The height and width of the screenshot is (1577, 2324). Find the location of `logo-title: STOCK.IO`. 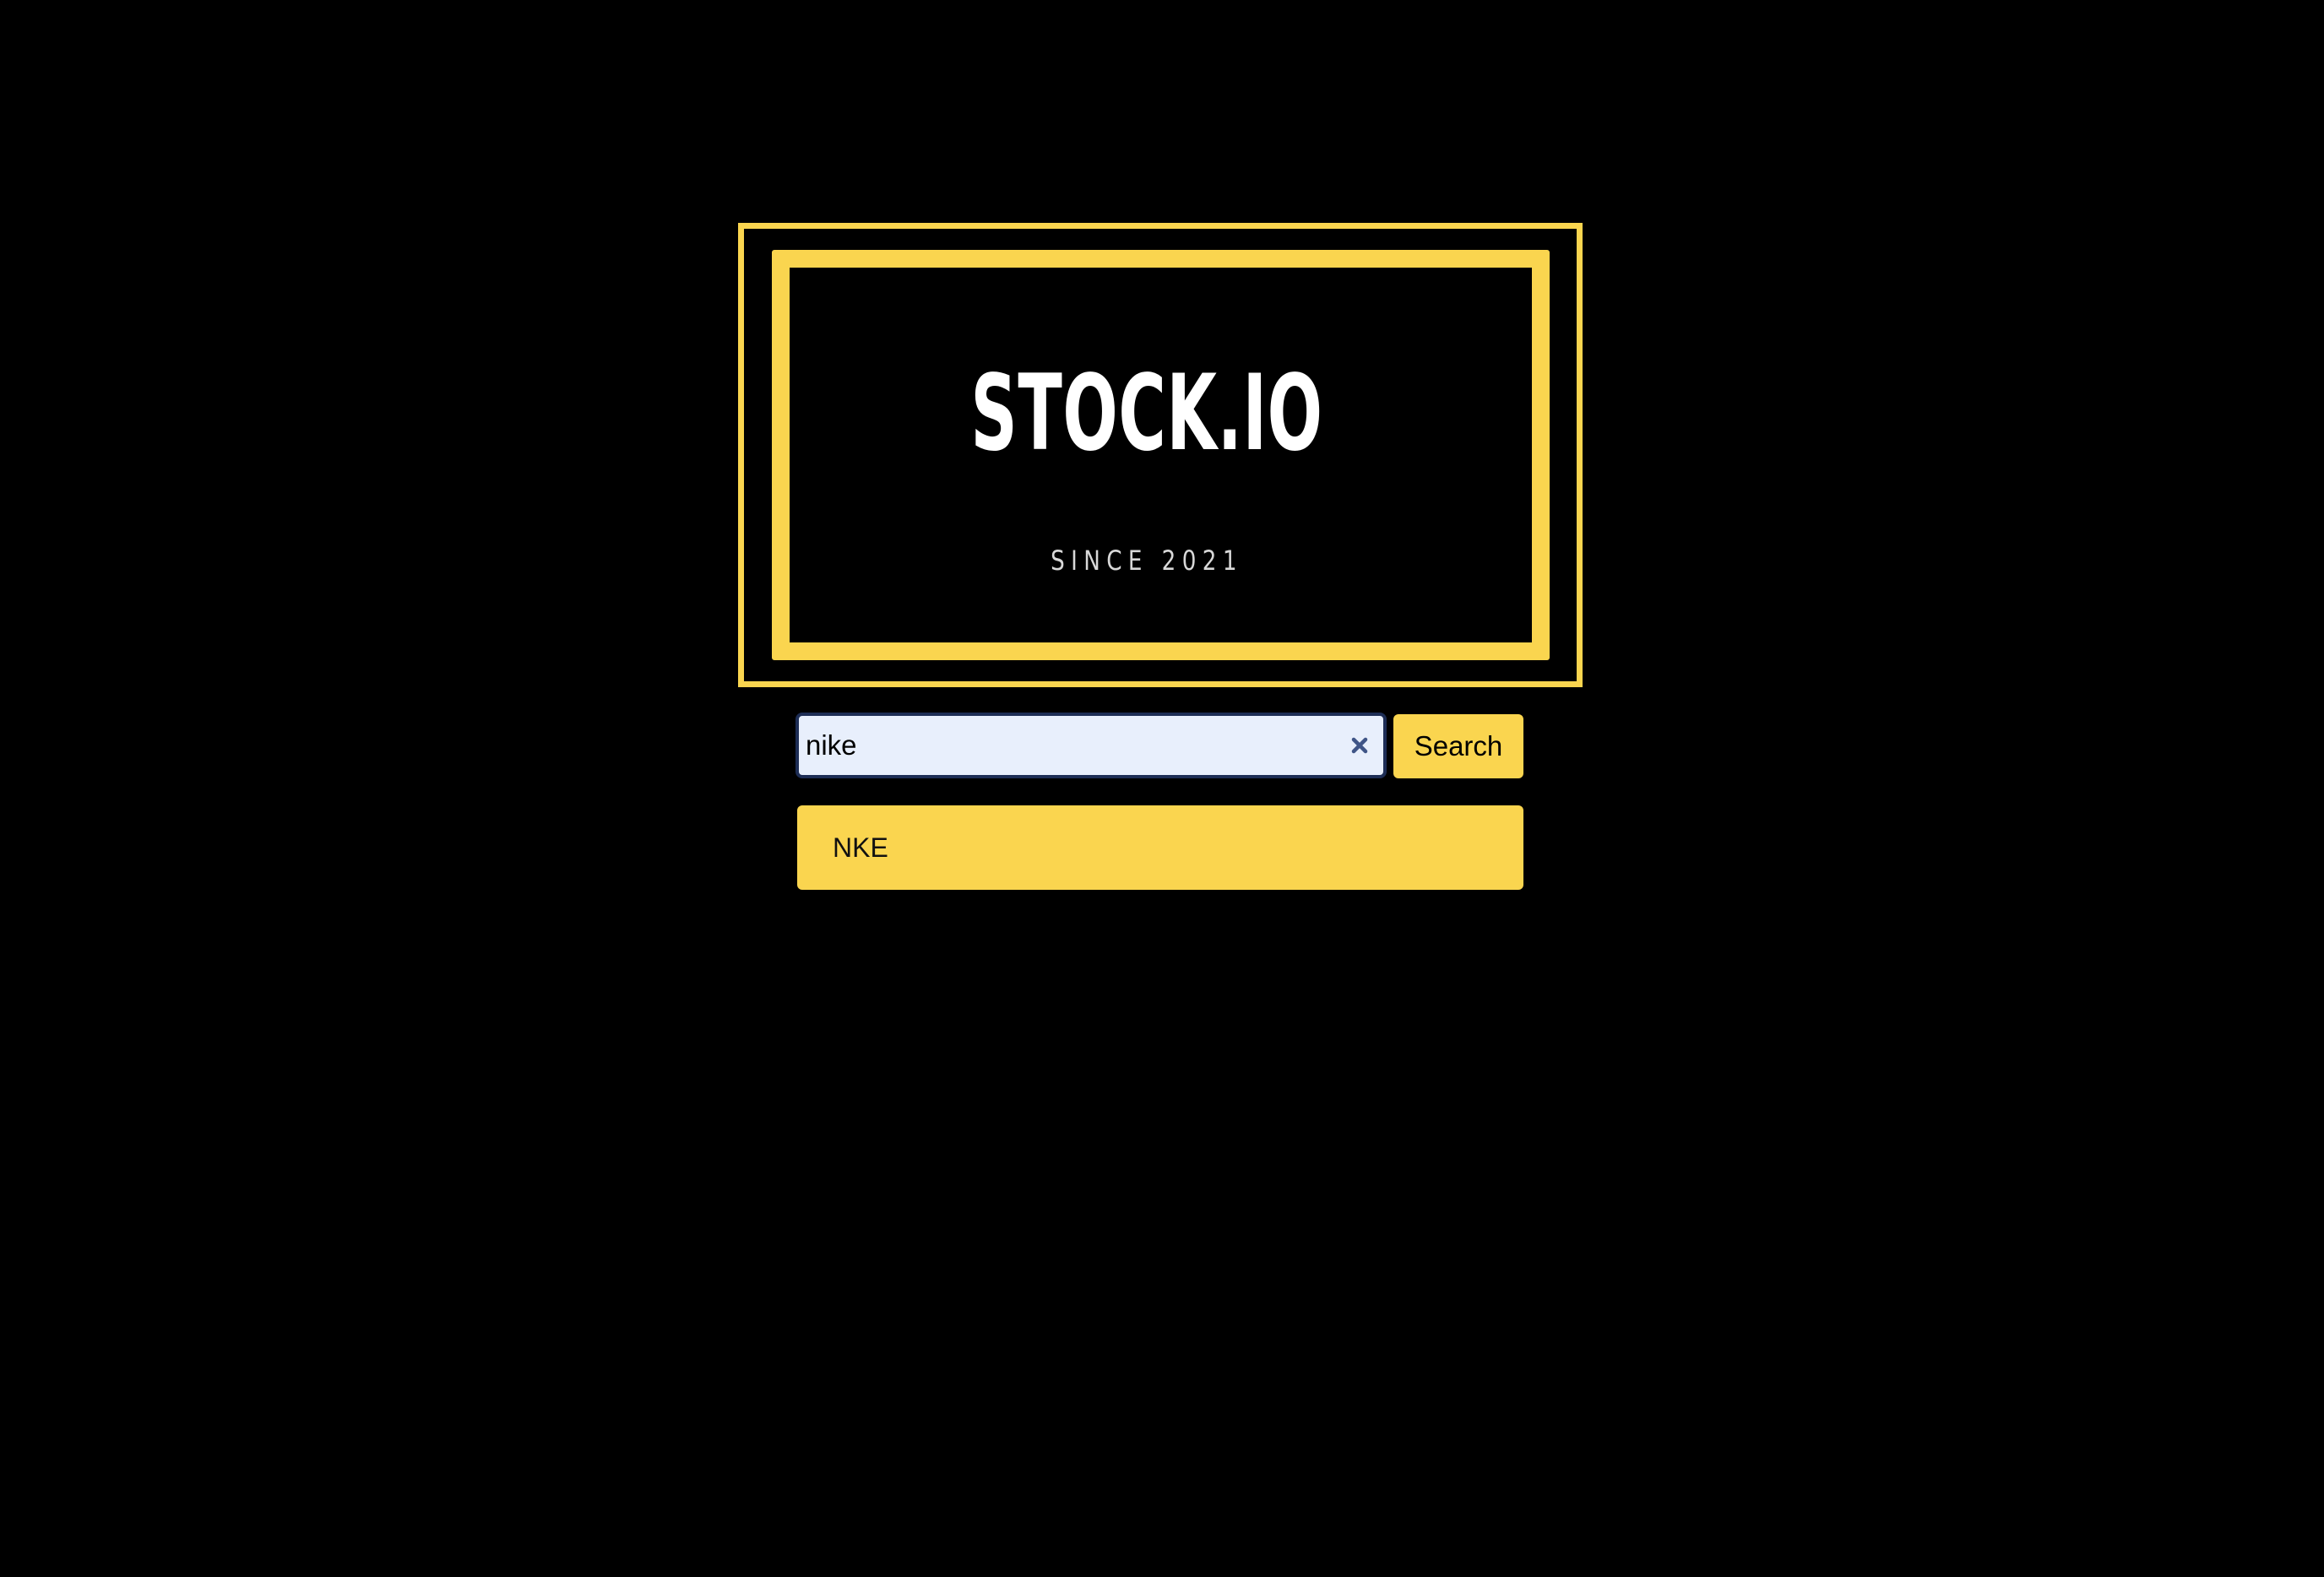

logo-title: STOCK.IO is located at coordinates (1146, 414).